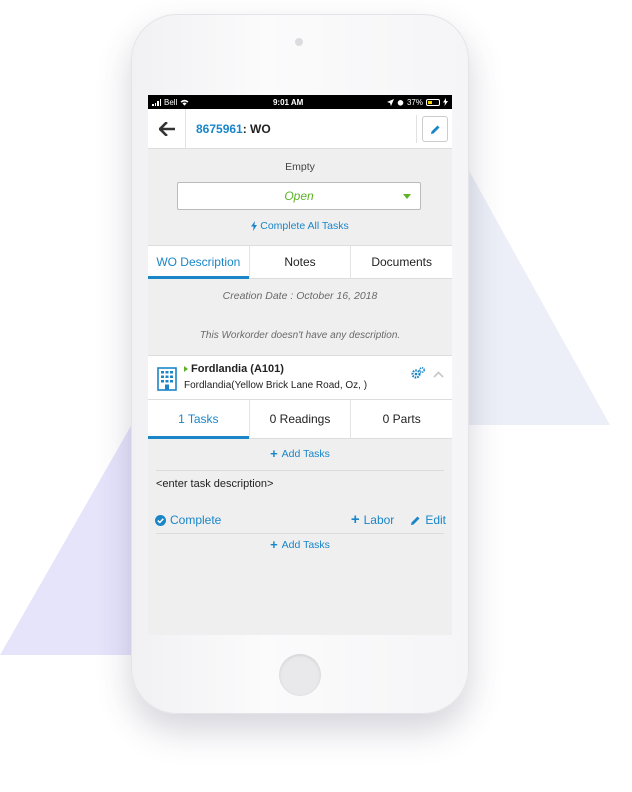 This screenshot has width=632, height=792. What do you see at coordinates (256, 128) in the screenshot?
I see `title-suffix: : WO` at bounding box center [256, 128].